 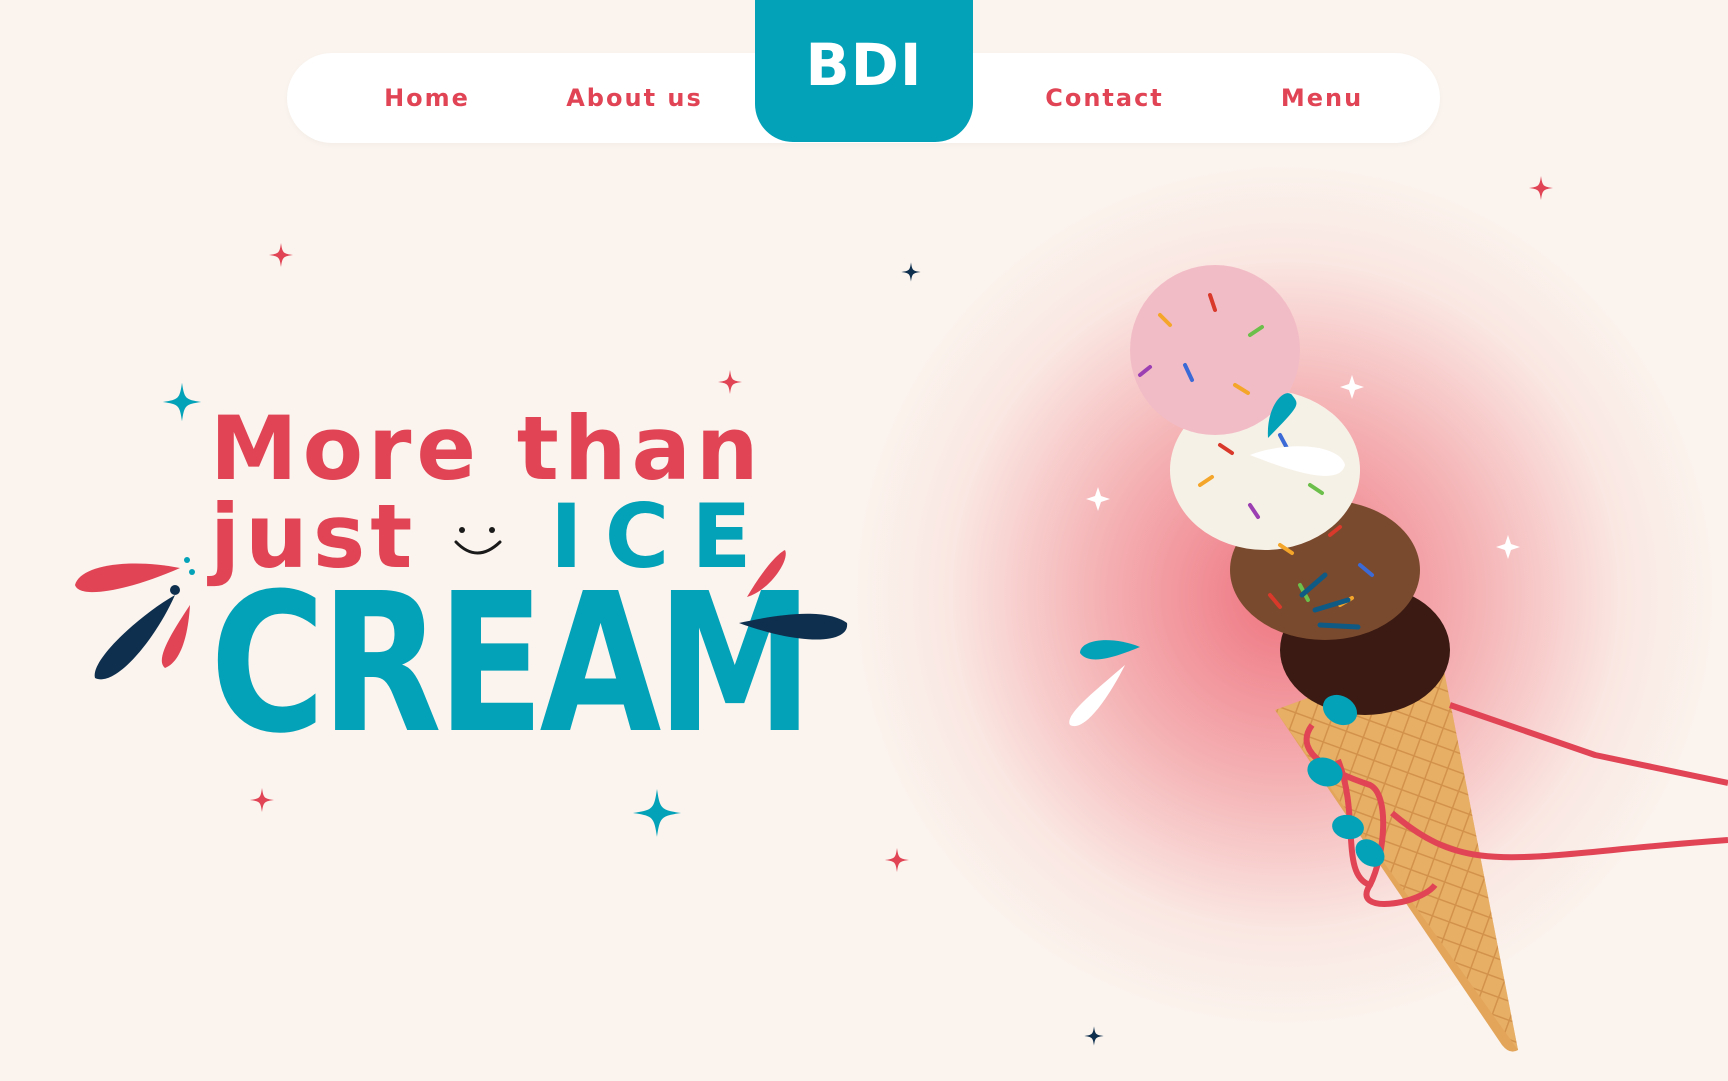 I want to click on smiley-icon, so click(x=478, y=541).